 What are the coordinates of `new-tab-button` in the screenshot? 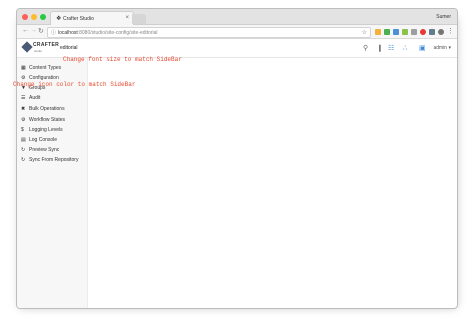 It's located at (139, 19).